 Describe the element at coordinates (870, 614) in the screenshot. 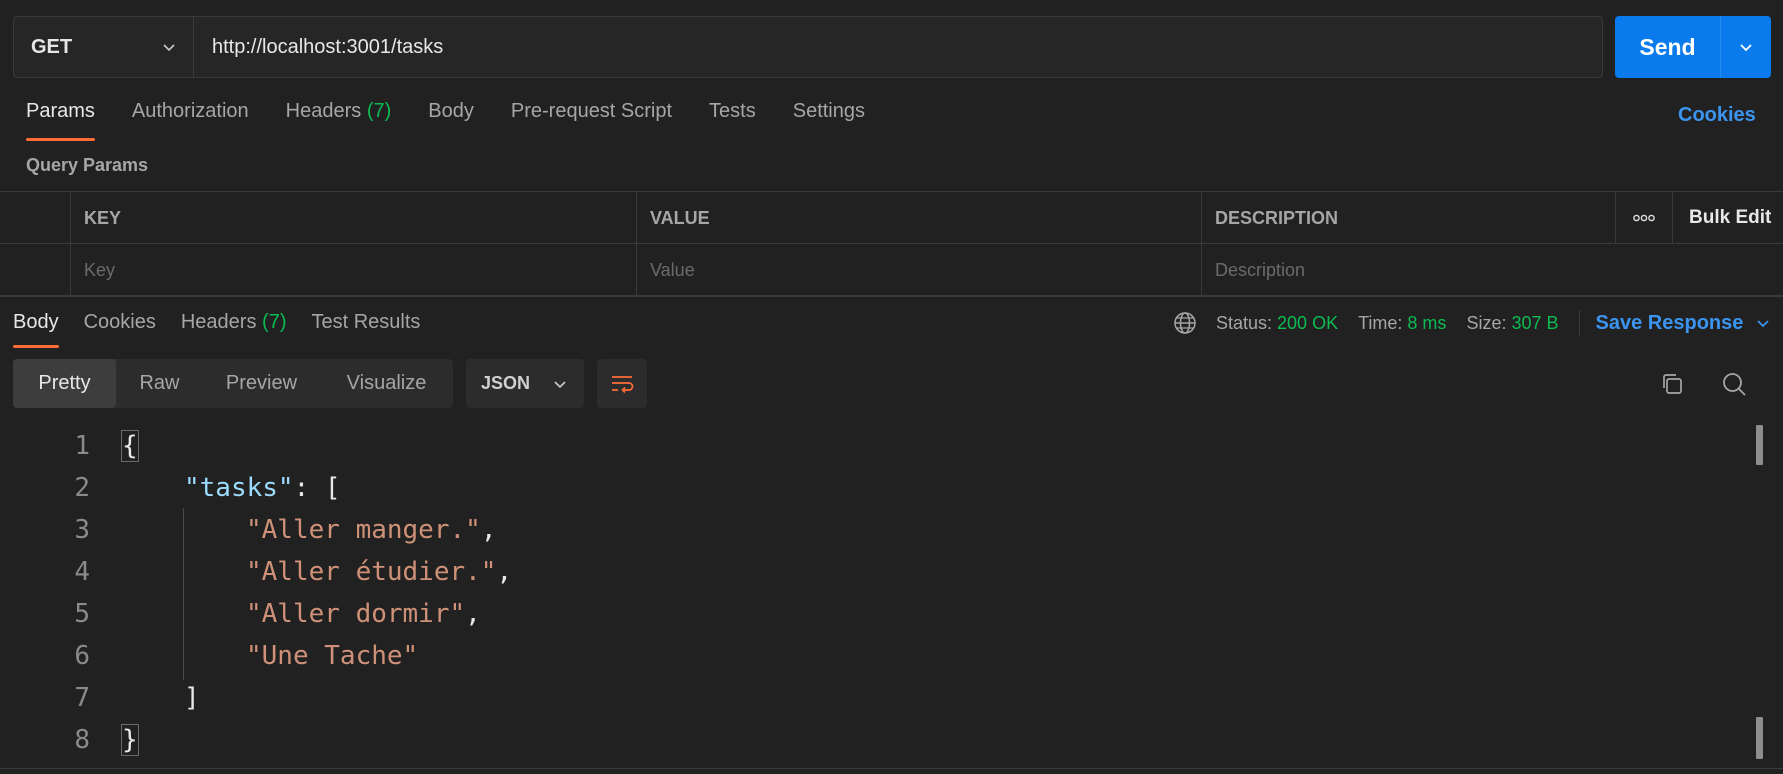

I see `code-line: 5 "Aller dormir",` at that location.